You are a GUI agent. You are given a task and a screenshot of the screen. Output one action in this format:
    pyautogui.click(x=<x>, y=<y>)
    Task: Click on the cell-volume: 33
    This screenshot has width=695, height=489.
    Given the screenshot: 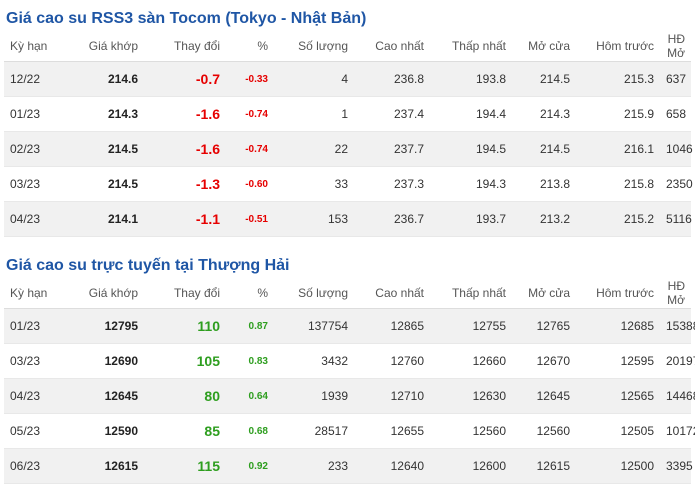 What is the action you would take?
    pyautogui.click(x=314, y=184)
    